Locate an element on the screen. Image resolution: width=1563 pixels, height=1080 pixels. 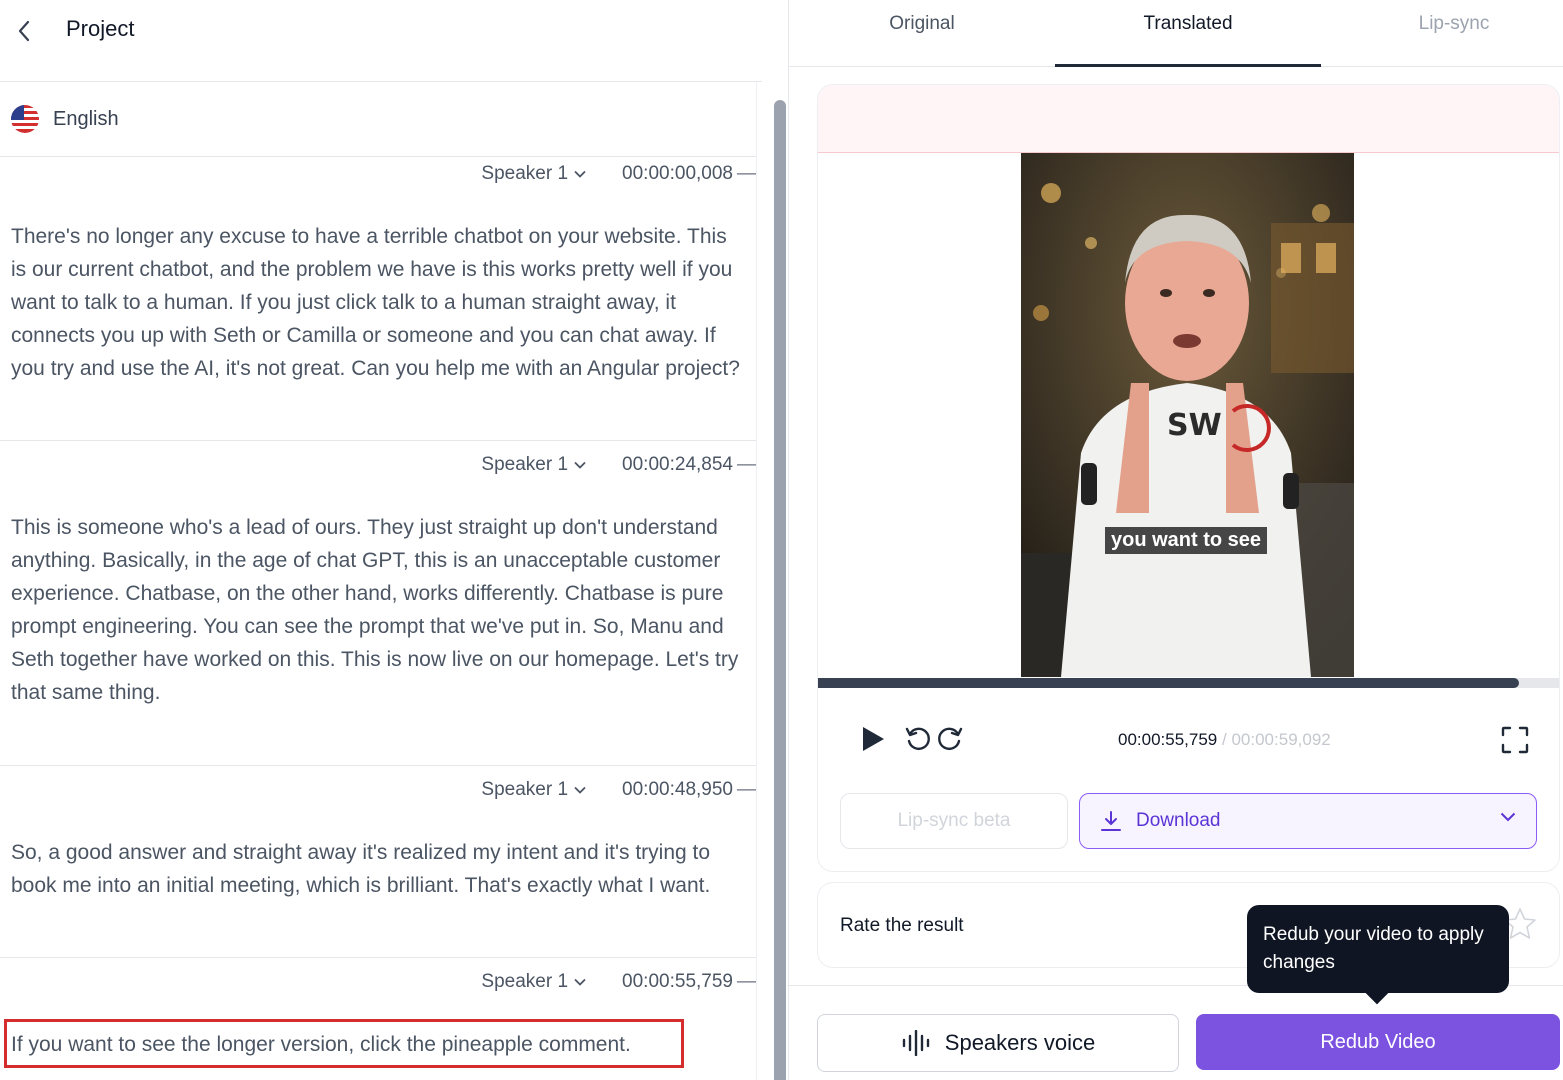
redub-tooltip: Redub your video to apply changes is located at coordinates (1378, 955).